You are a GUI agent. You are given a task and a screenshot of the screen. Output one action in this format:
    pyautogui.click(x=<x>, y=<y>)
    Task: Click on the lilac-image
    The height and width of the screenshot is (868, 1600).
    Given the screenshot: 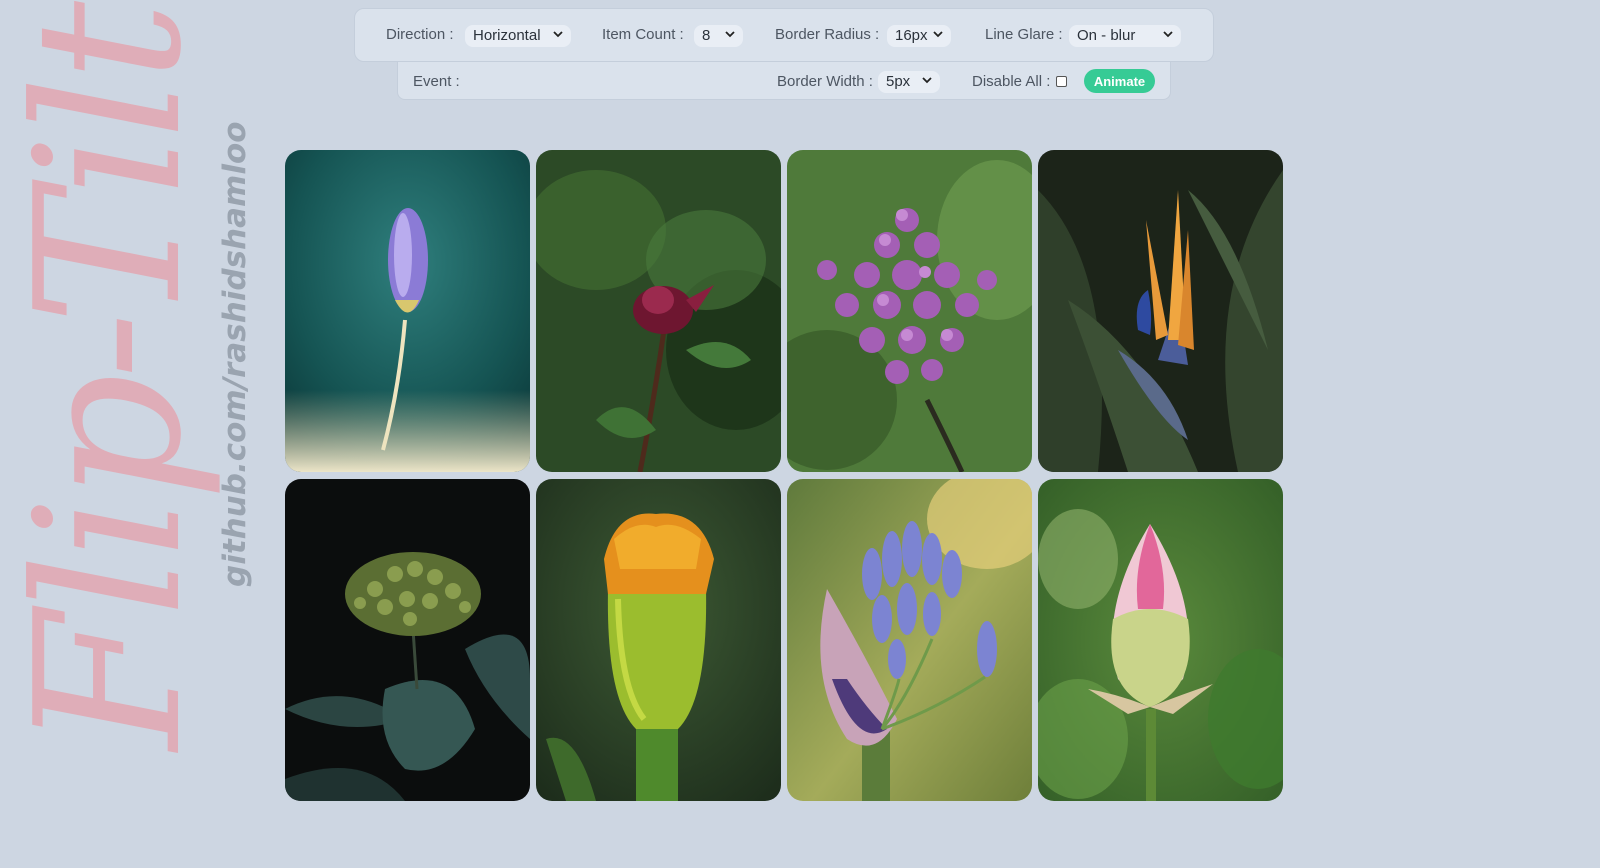 What is the action you would take?
    pyautogui.click(x=909, y=311)
    